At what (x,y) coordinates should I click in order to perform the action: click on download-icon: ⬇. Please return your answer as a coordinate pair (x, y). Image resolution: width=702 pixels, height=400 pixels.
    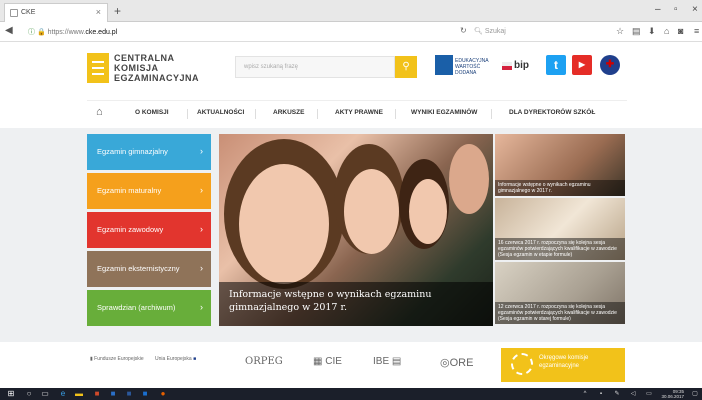
    Looking at the image, I should click on (652, 31).